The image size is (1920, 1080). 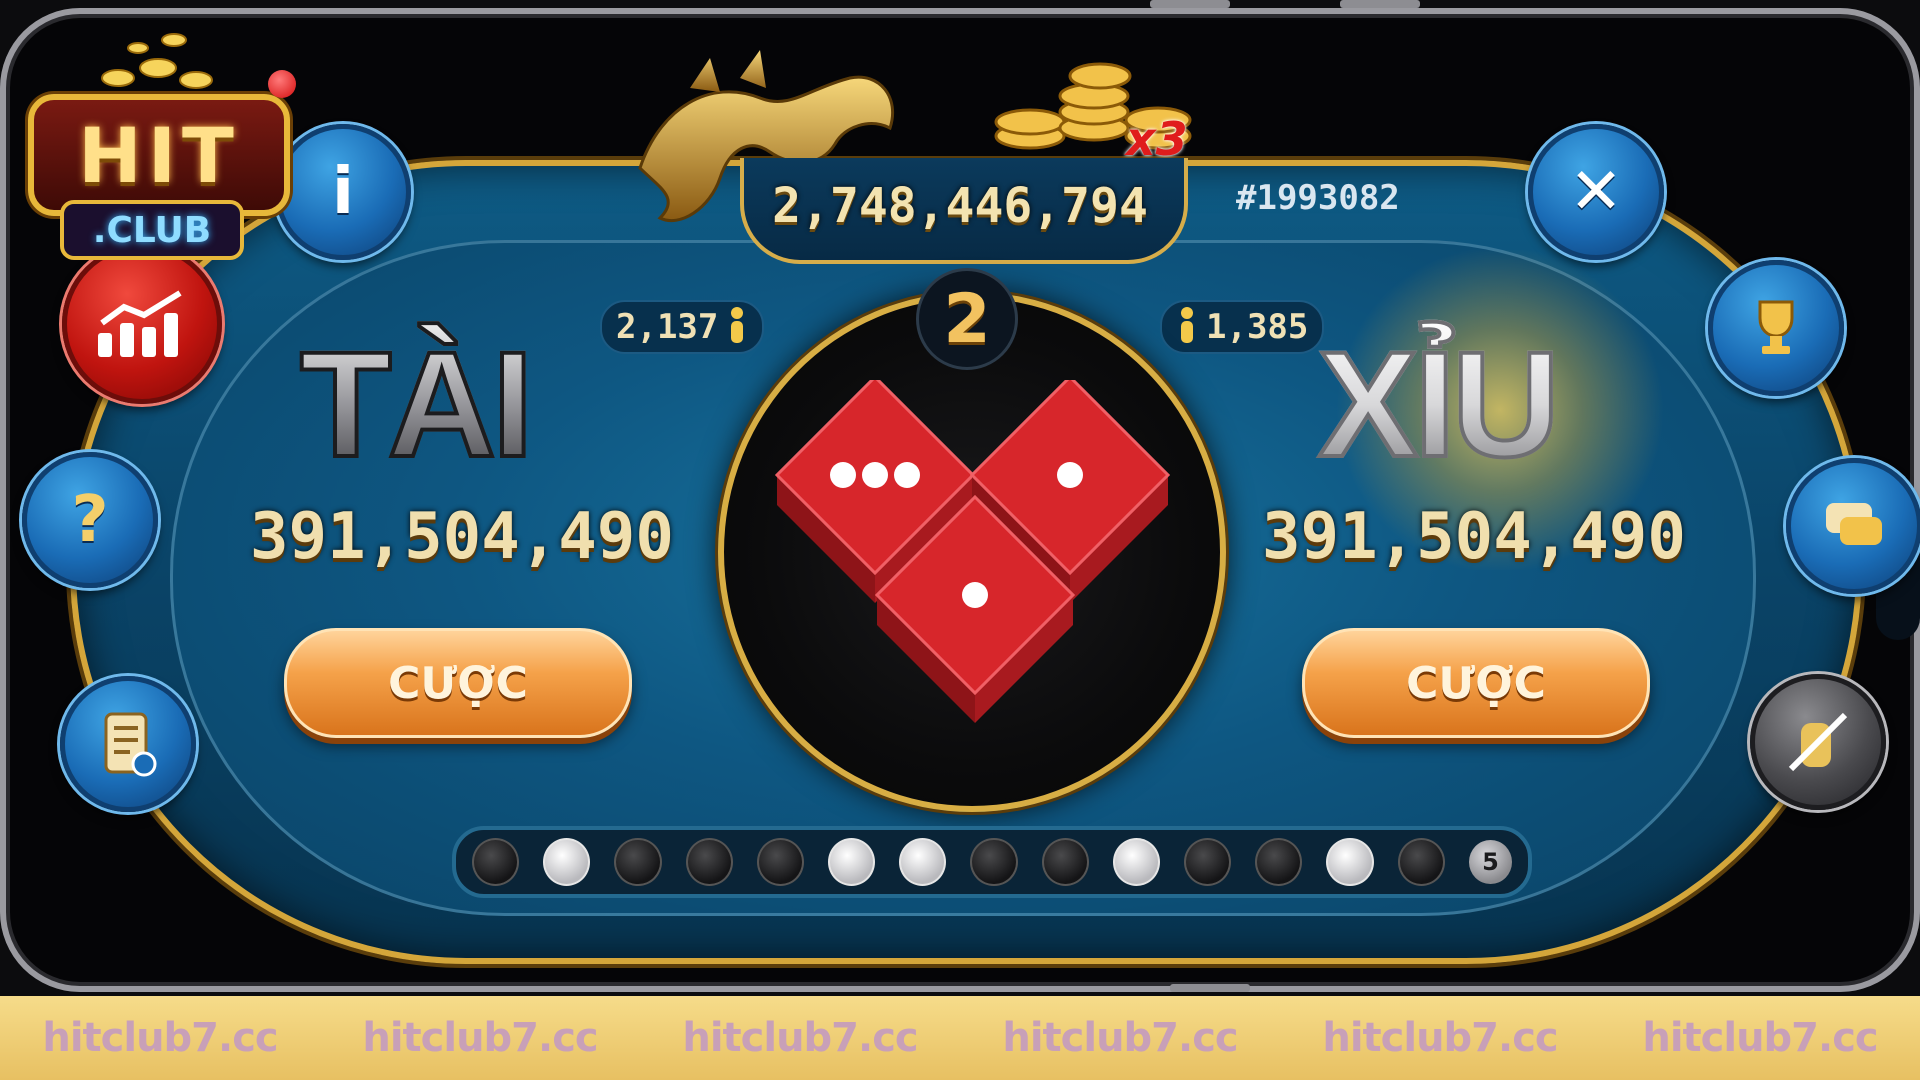 What do you see at coordinates (1476, 683) in the screenshot?
I see `xiu-bet-button: CƯỢC` at bounding box center [1476, 683].